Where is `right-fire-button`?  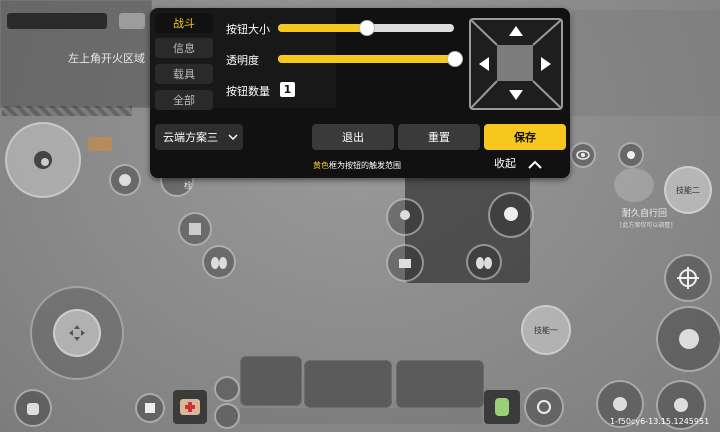 right-fire-button is located at coordinates (688, 339).